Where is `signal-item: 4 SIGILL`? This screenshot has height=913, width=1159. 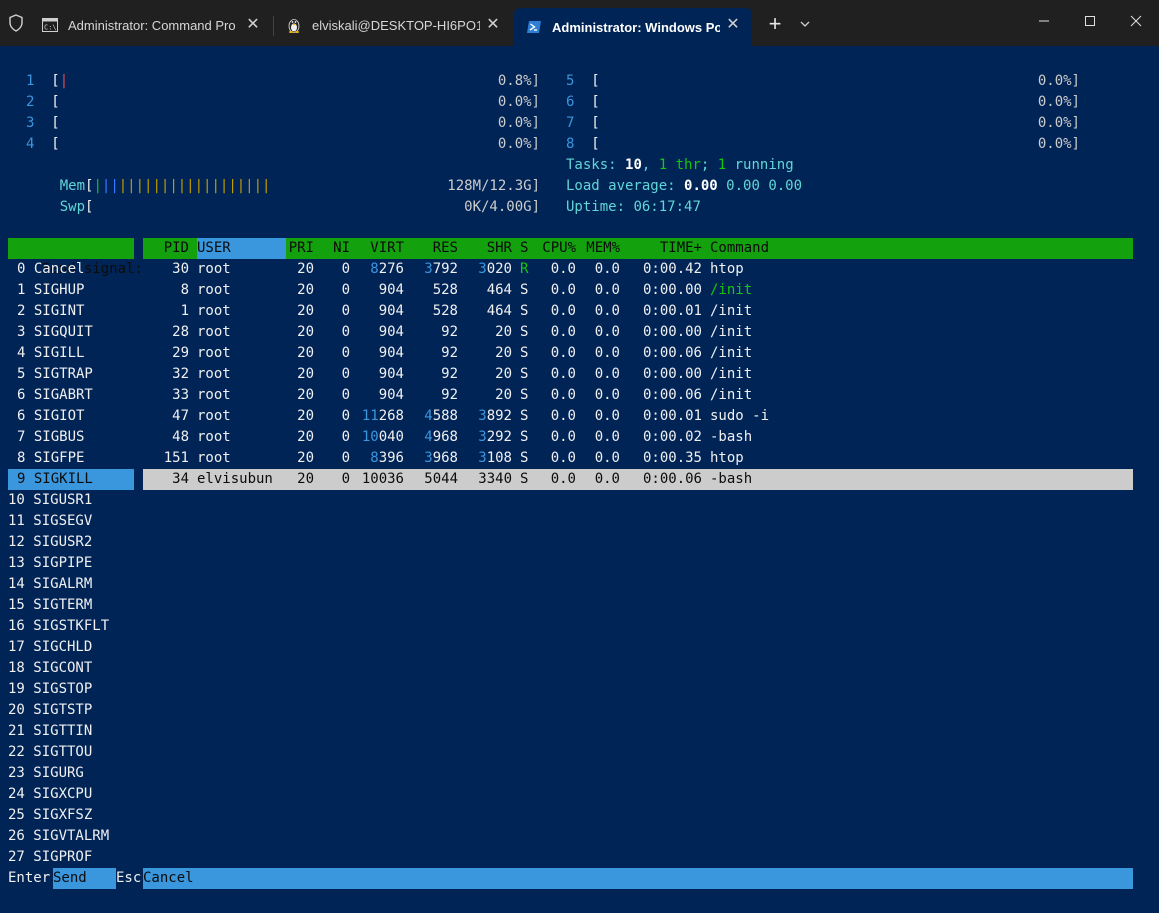
signal-item: 4 SIGILL is located at coordinates (71, 353).